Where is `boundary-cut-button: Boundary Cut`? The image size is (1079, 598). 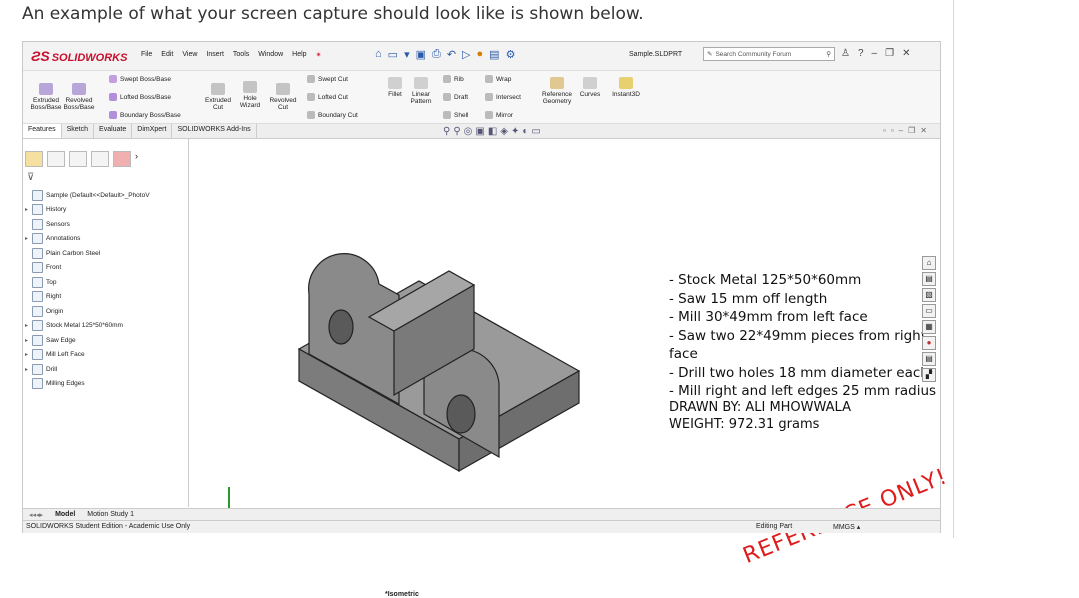 boundary-cut-button: Boundary Cut is located at coordinates (332, 115).